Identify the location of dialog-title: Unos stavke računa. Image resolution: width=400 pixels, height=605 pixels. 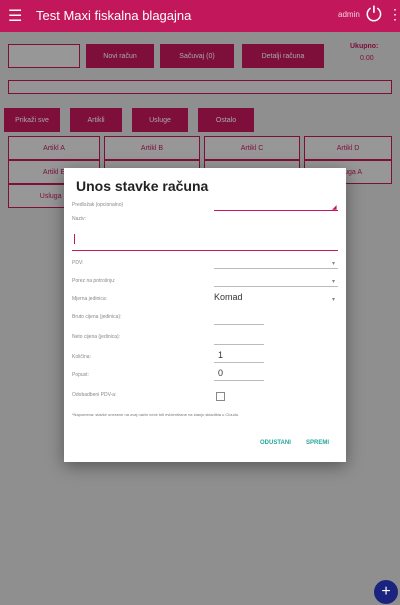
(142, 186).